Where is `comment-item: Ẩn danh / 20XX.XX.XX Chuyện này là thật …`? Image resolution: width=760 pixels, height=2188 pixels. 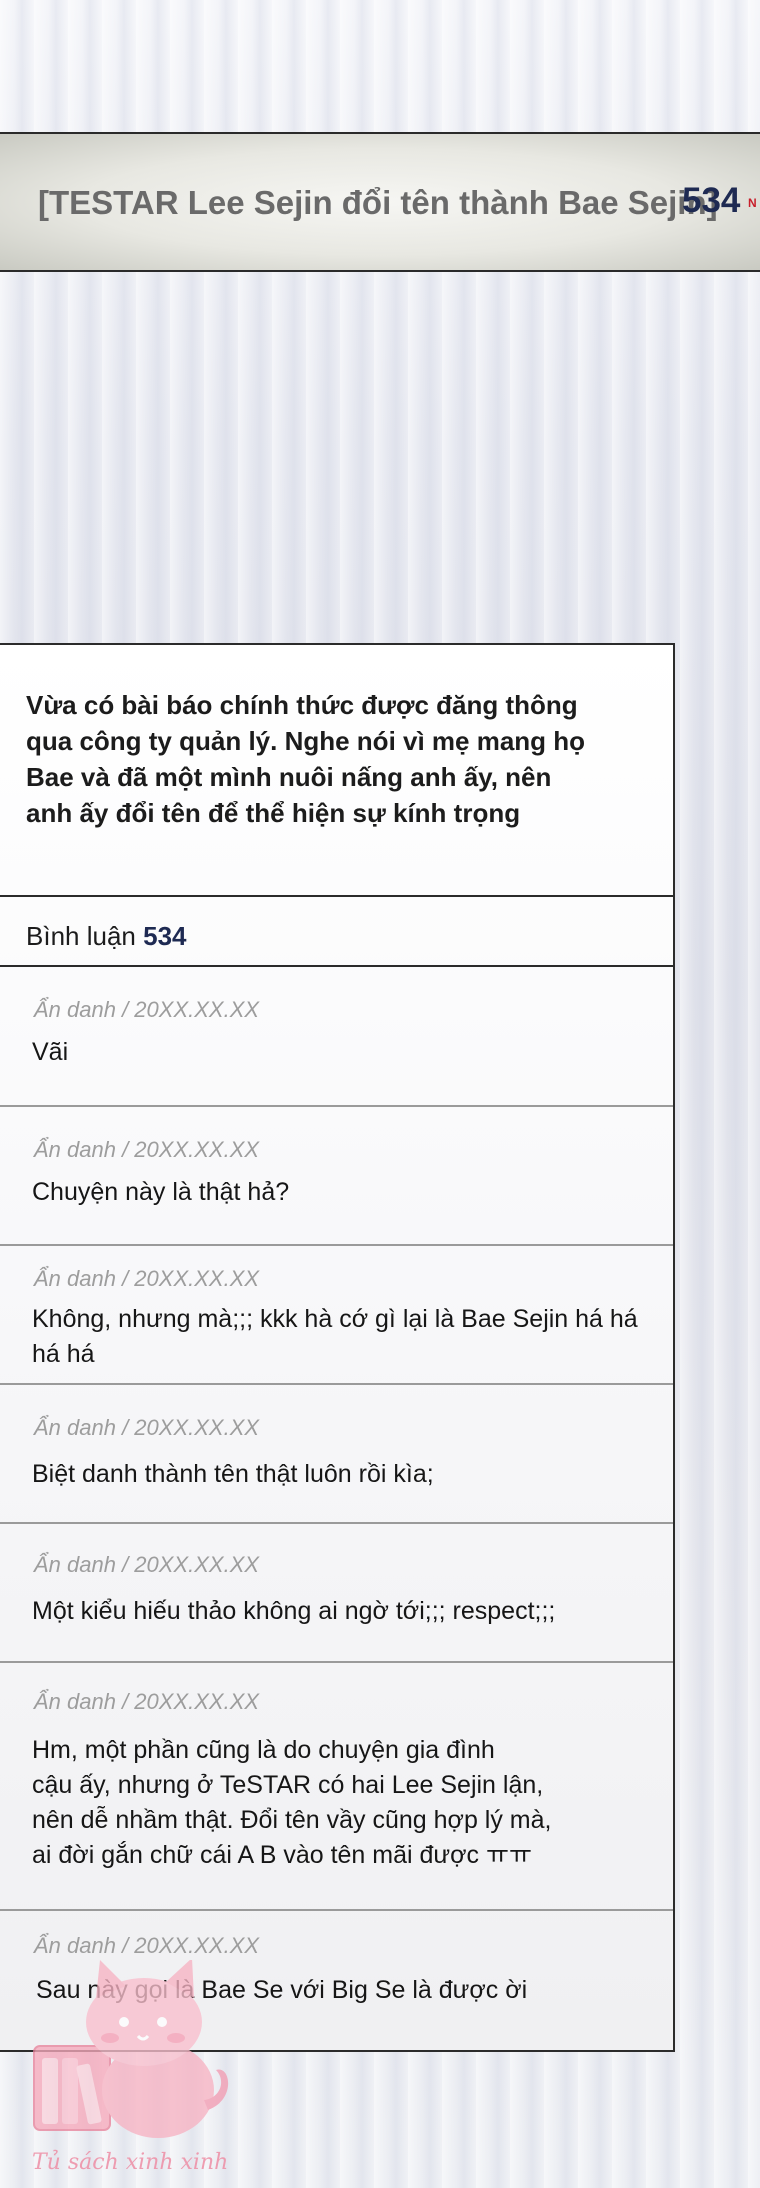 comment-item: Ẩn danh / 20XX.XX.XX Chuyện này là thật … is located at coordinates (336, 1176).